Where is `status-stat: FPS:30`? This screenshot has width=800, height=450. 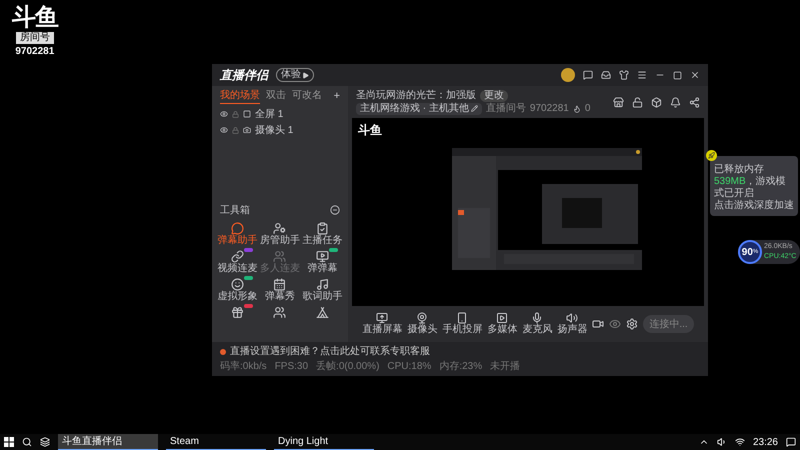 status-stat: FPS:30 is located at coordinates (291, 367).